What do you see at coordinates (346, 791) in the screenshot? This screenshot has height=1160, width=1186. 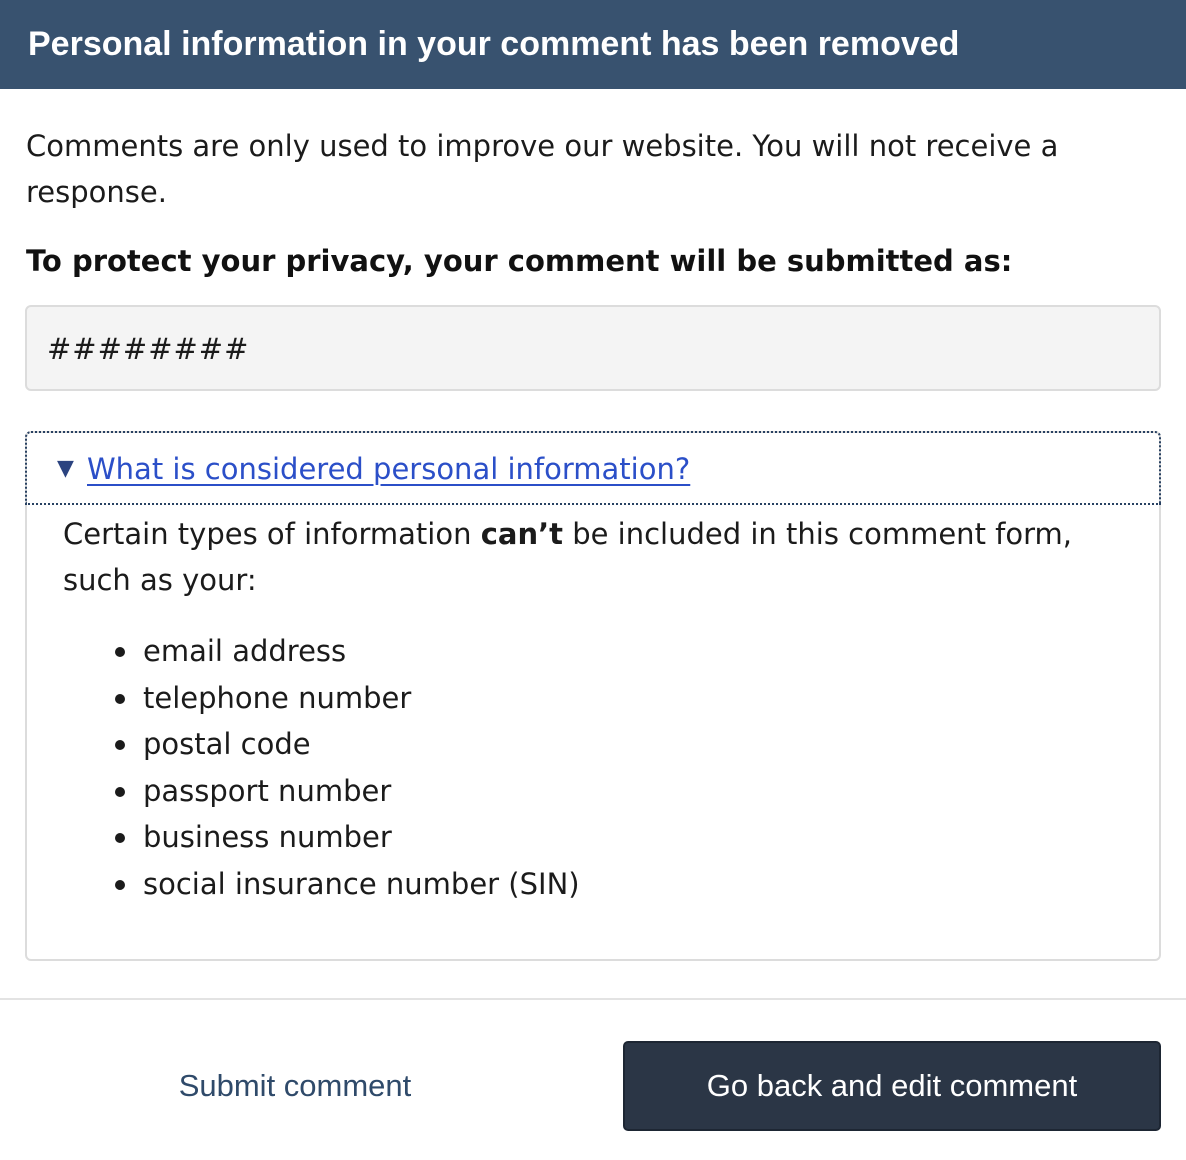 I see `list-item: passport number` at bounding box center [346, 791].